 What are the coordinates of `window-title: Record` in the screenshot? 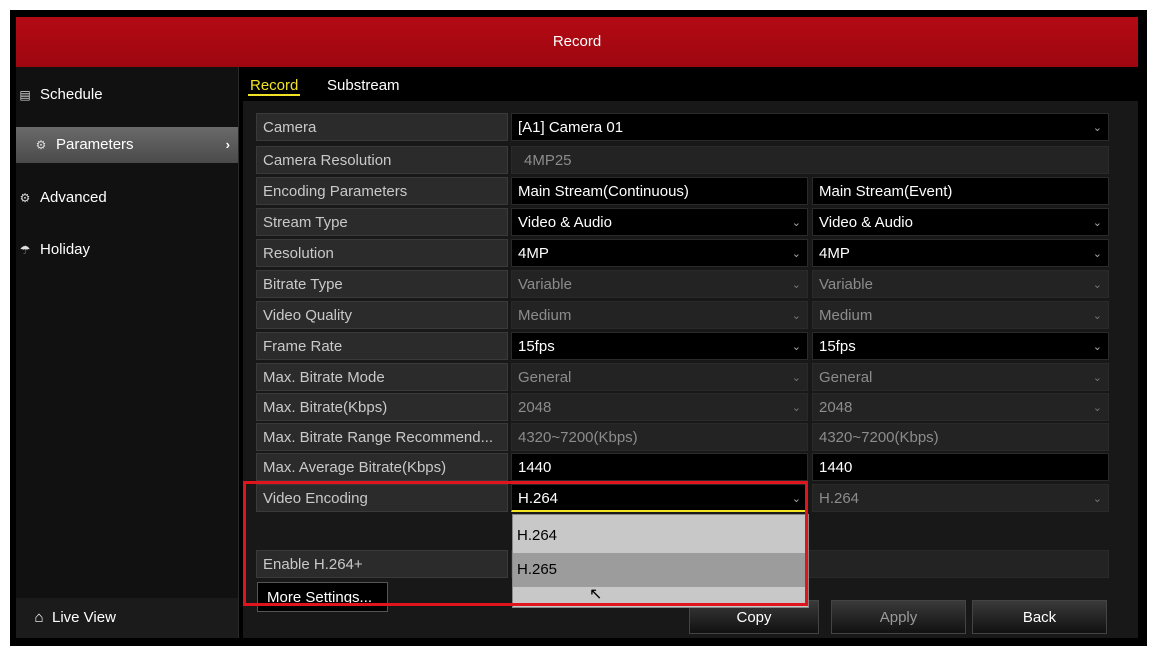 It's located at (577, 42).